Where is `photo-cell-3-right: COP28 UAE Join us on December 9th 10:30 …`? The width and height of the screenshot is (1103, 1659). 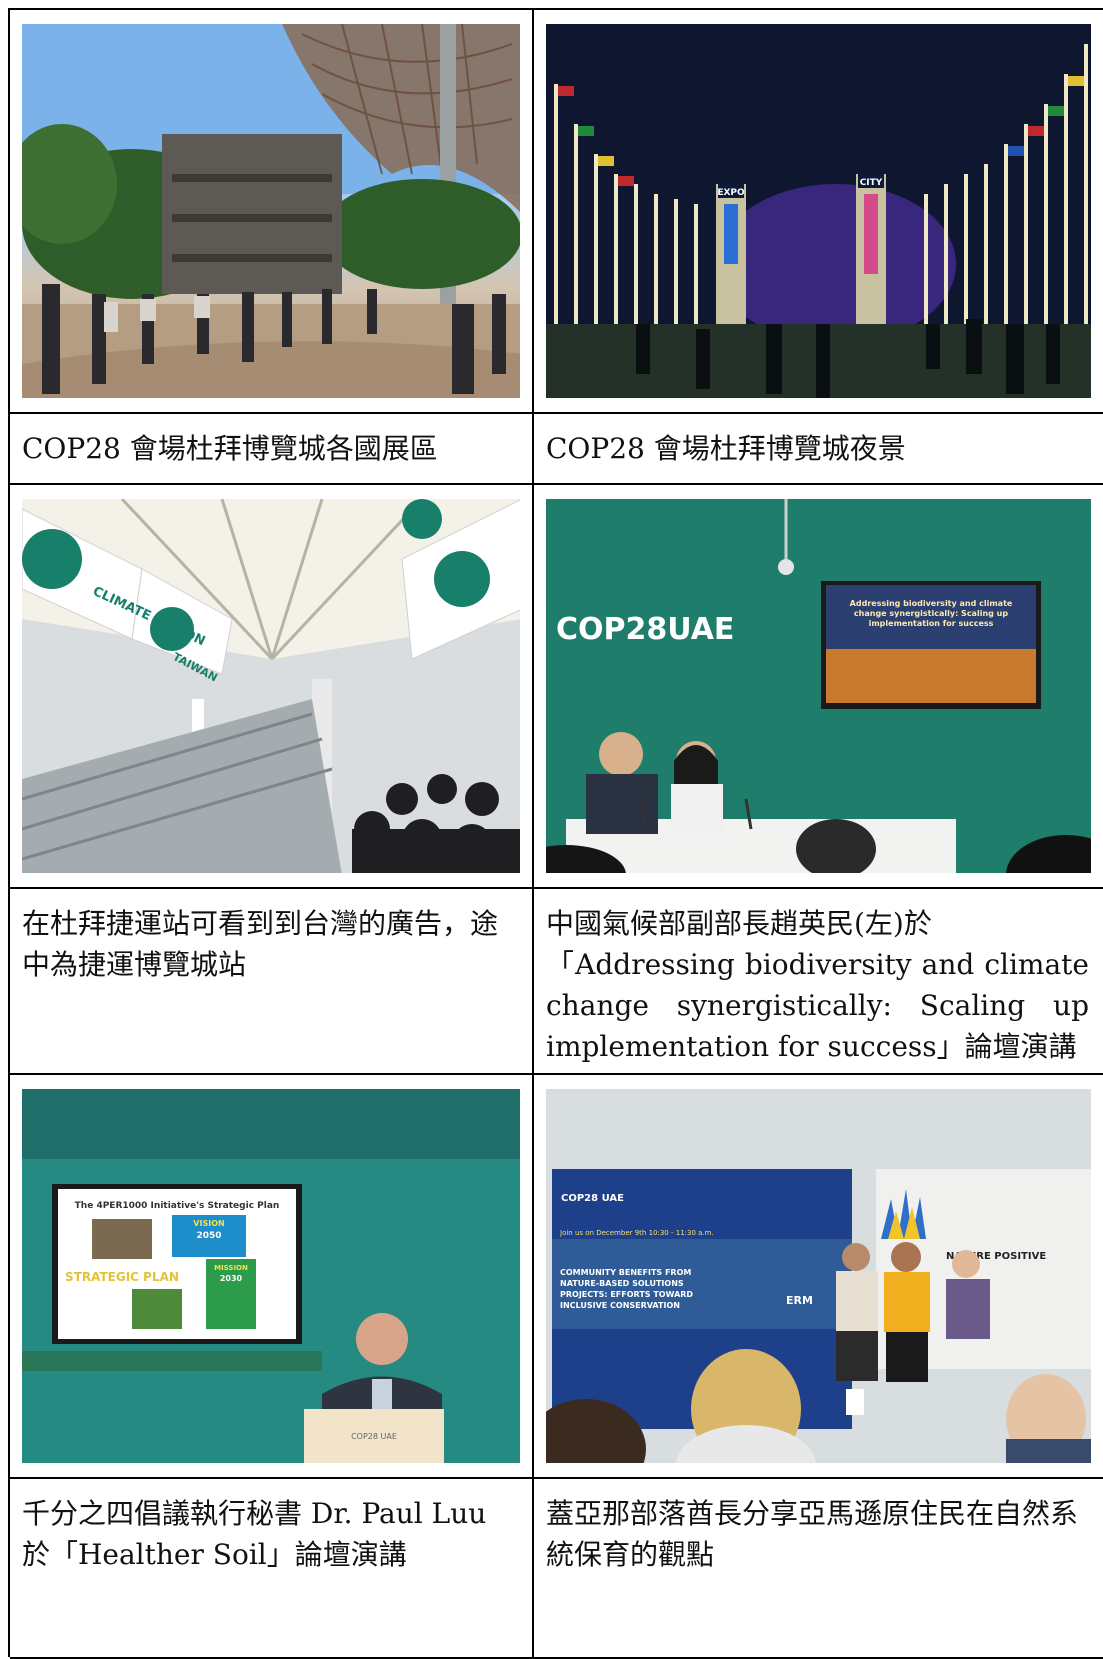 photo-cell-3-right: COP28 UAE Join us on December 9th 10:30 … is located at coordinates (818, 1277).